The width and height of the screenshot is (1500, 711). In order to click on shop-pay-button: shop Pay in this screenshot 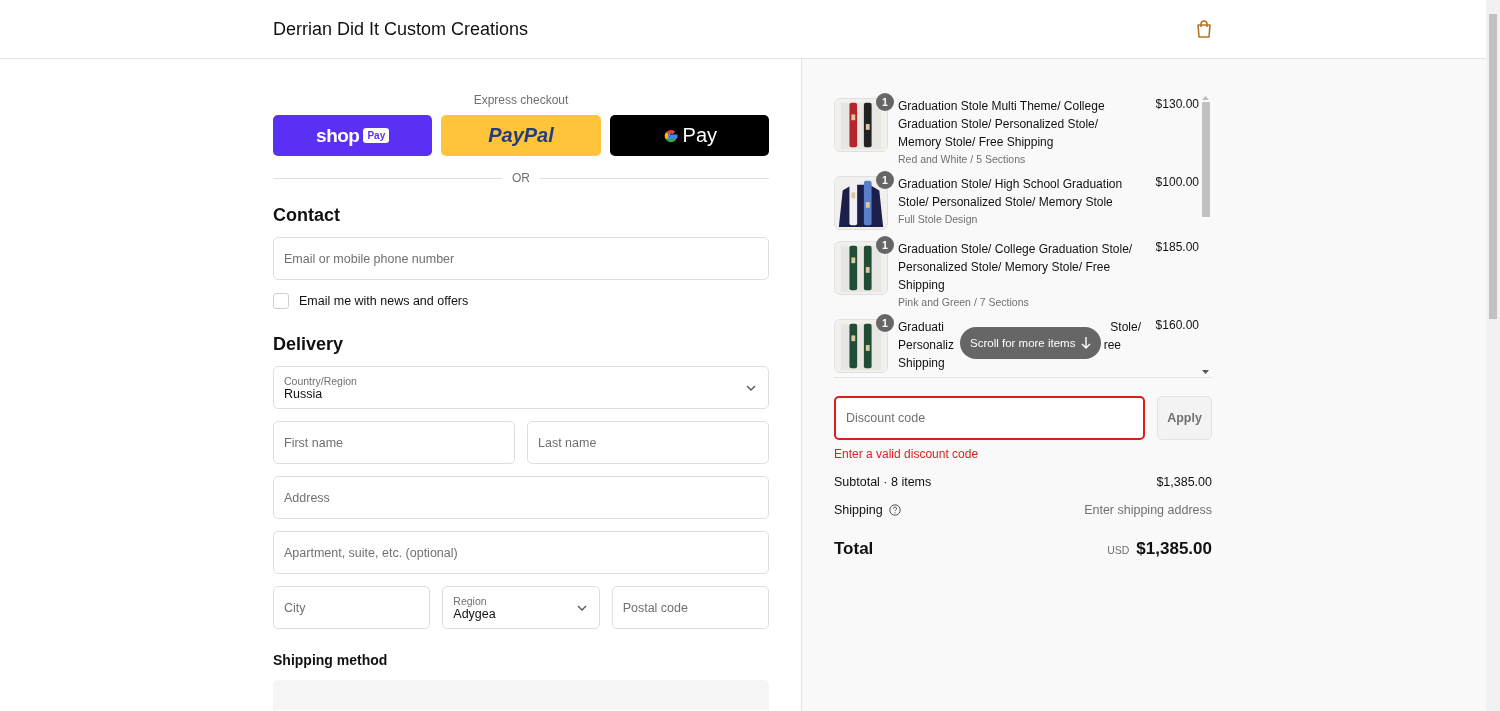, I will do `click(353, 135)`.